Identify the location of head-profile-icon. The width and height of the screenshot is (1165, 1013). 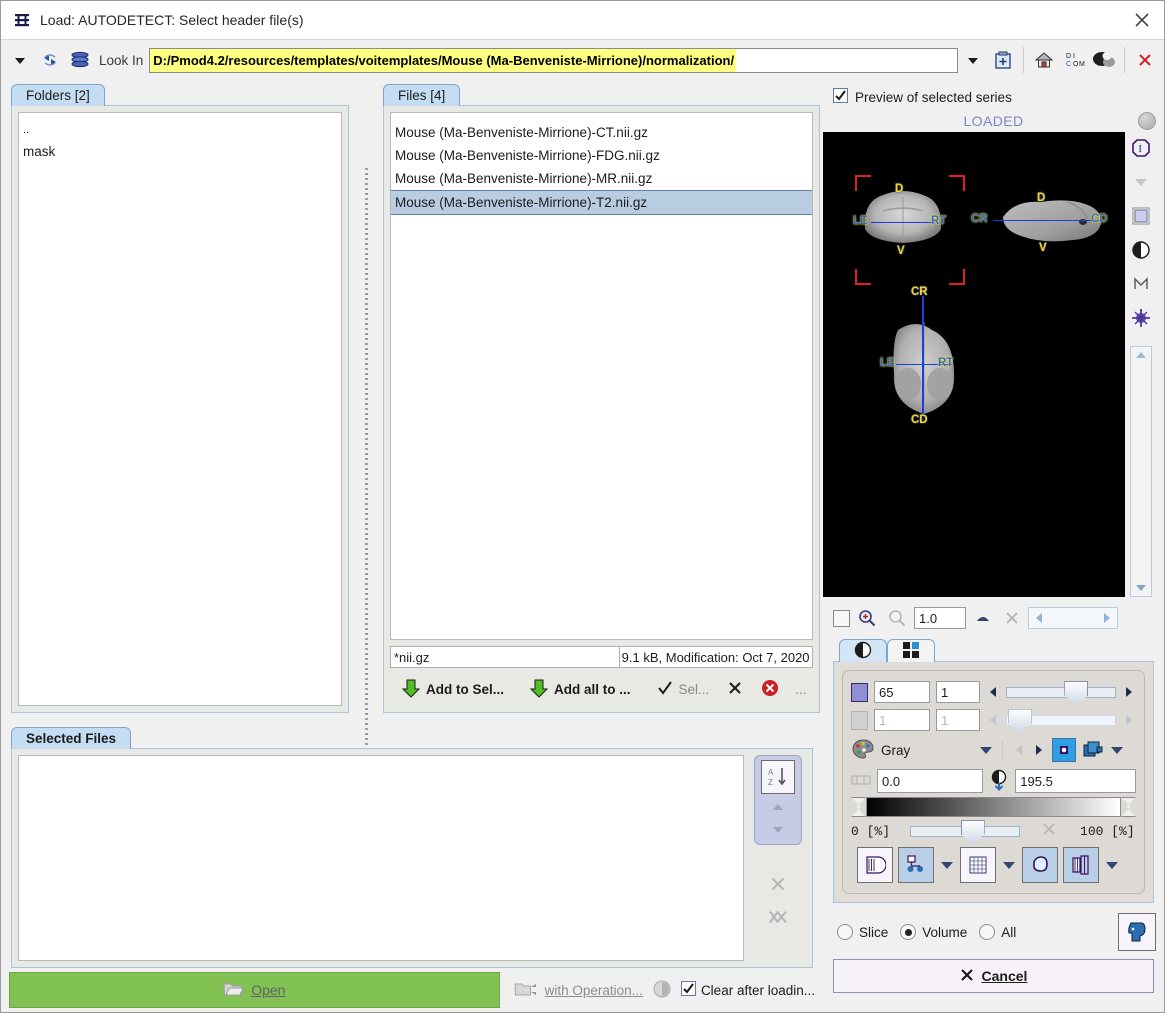
(1137, 932).